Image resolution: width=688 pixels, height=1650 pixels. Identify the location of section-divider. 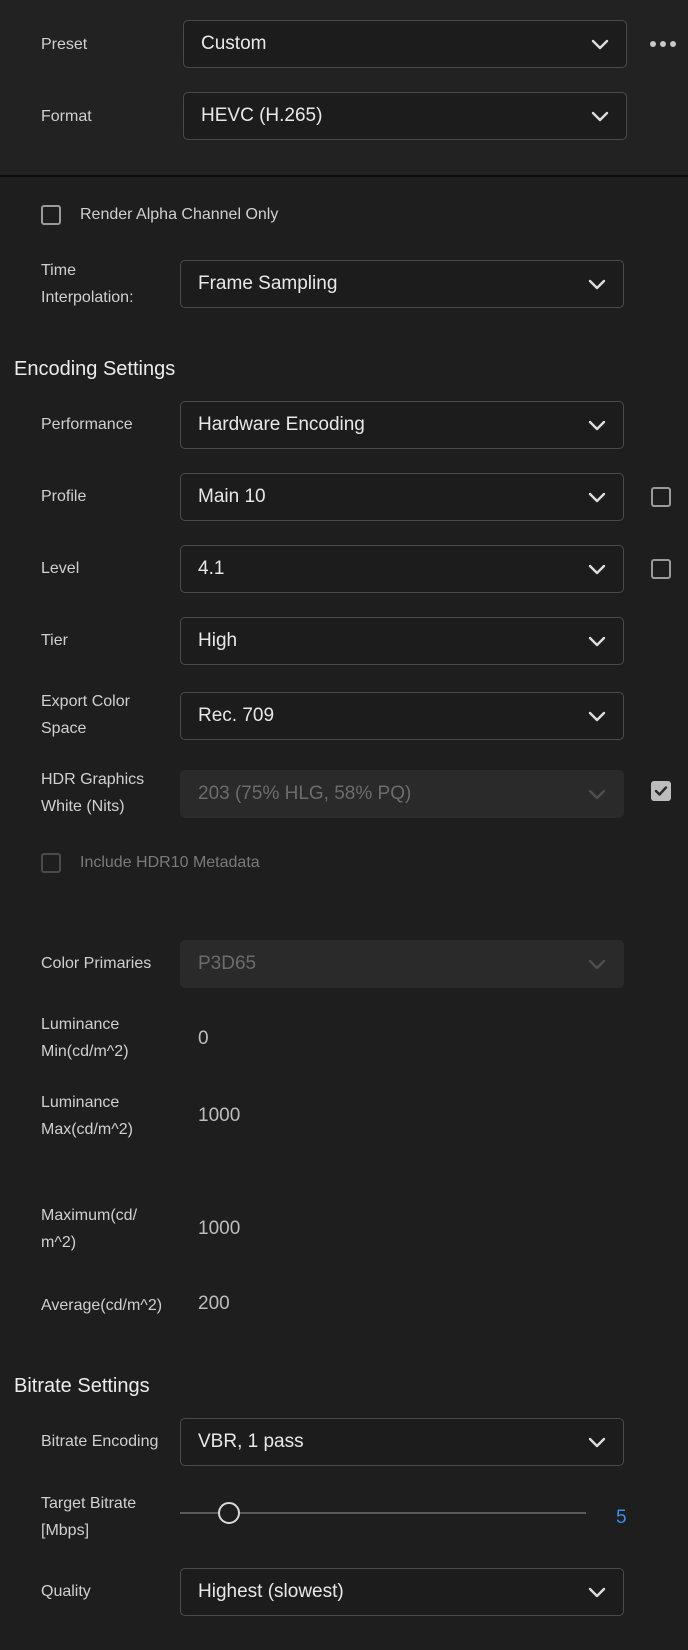
(344, 176).